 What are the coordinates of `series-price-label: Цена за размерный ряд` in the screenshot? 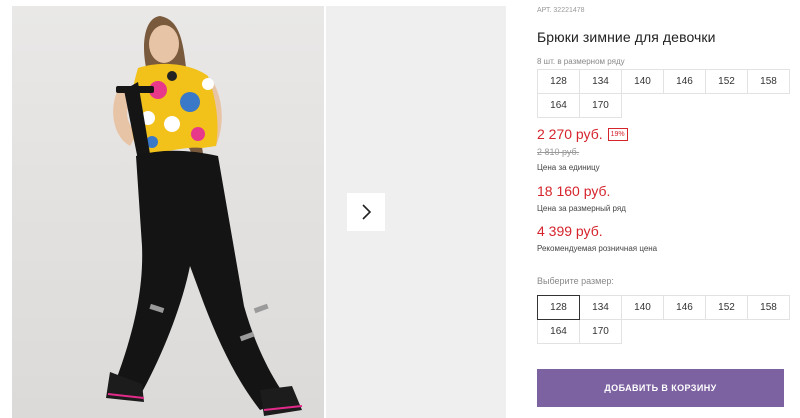 It's located at (581, 208).